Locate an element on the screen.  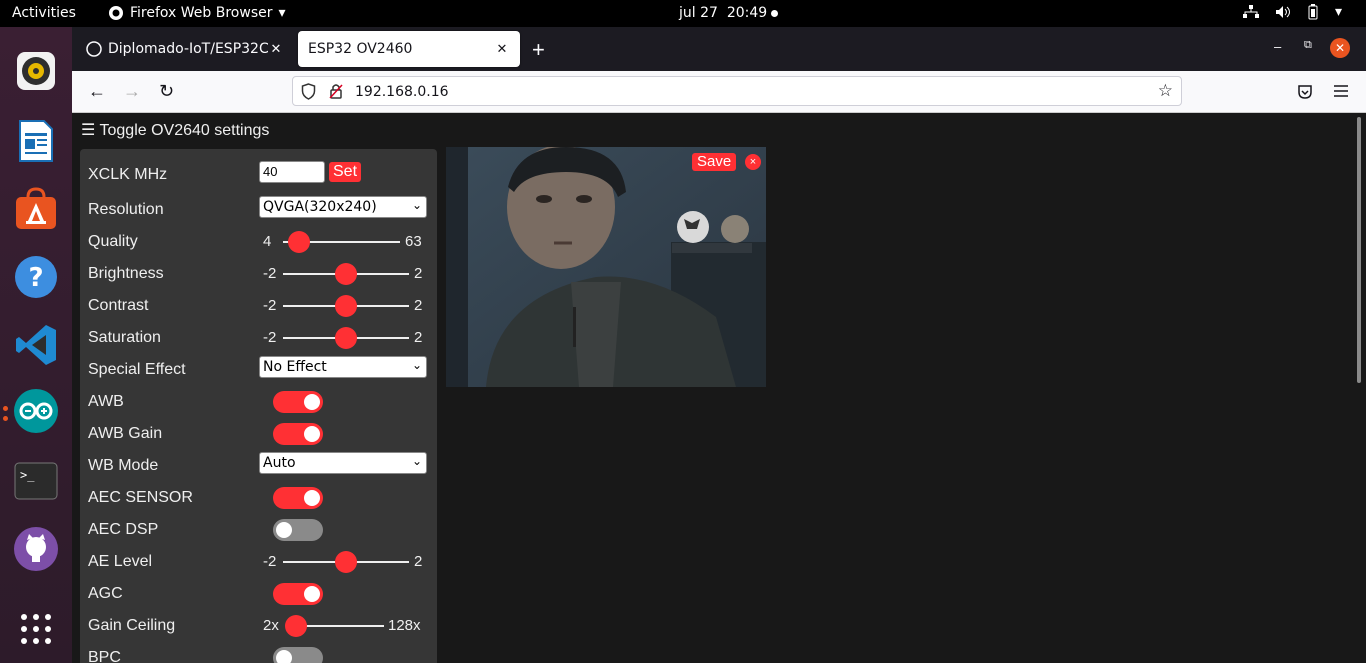
help-icon: ? is located at coordinates (36, 277).